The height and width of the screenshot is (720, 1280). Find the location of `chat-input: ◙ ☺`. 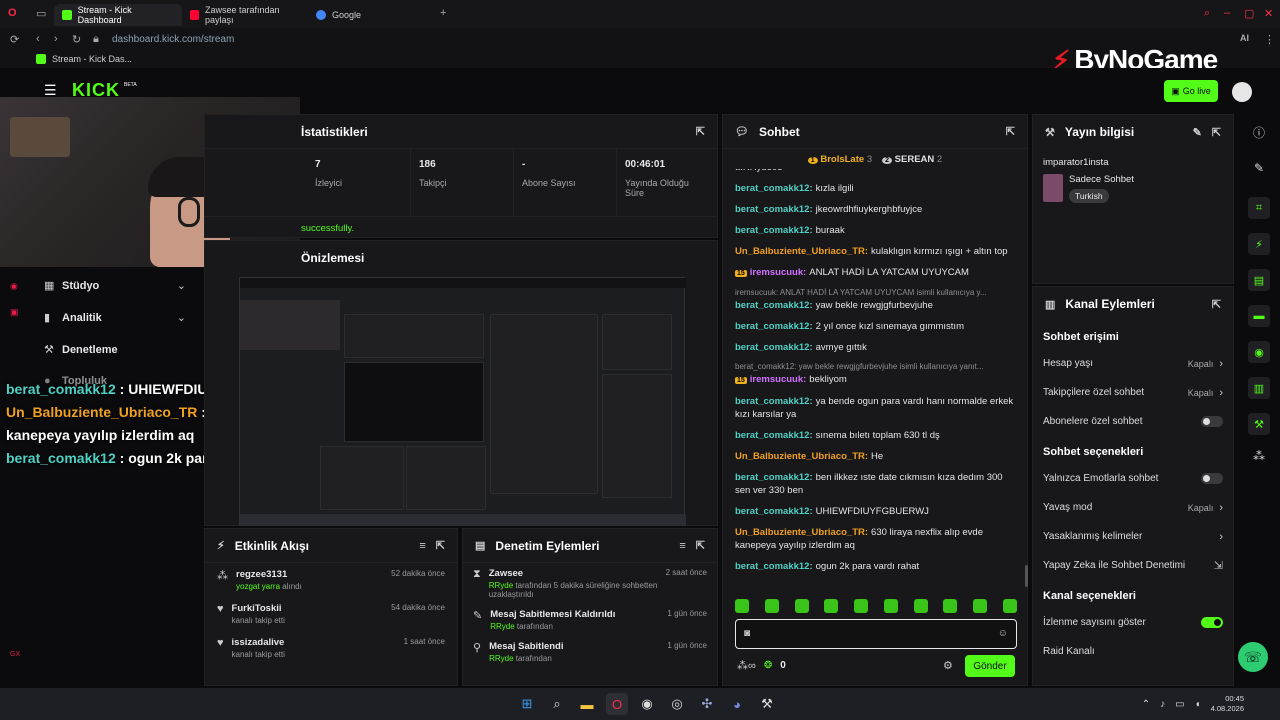

chat-input: ◙ ☺ is located at coordinates (876, 634).